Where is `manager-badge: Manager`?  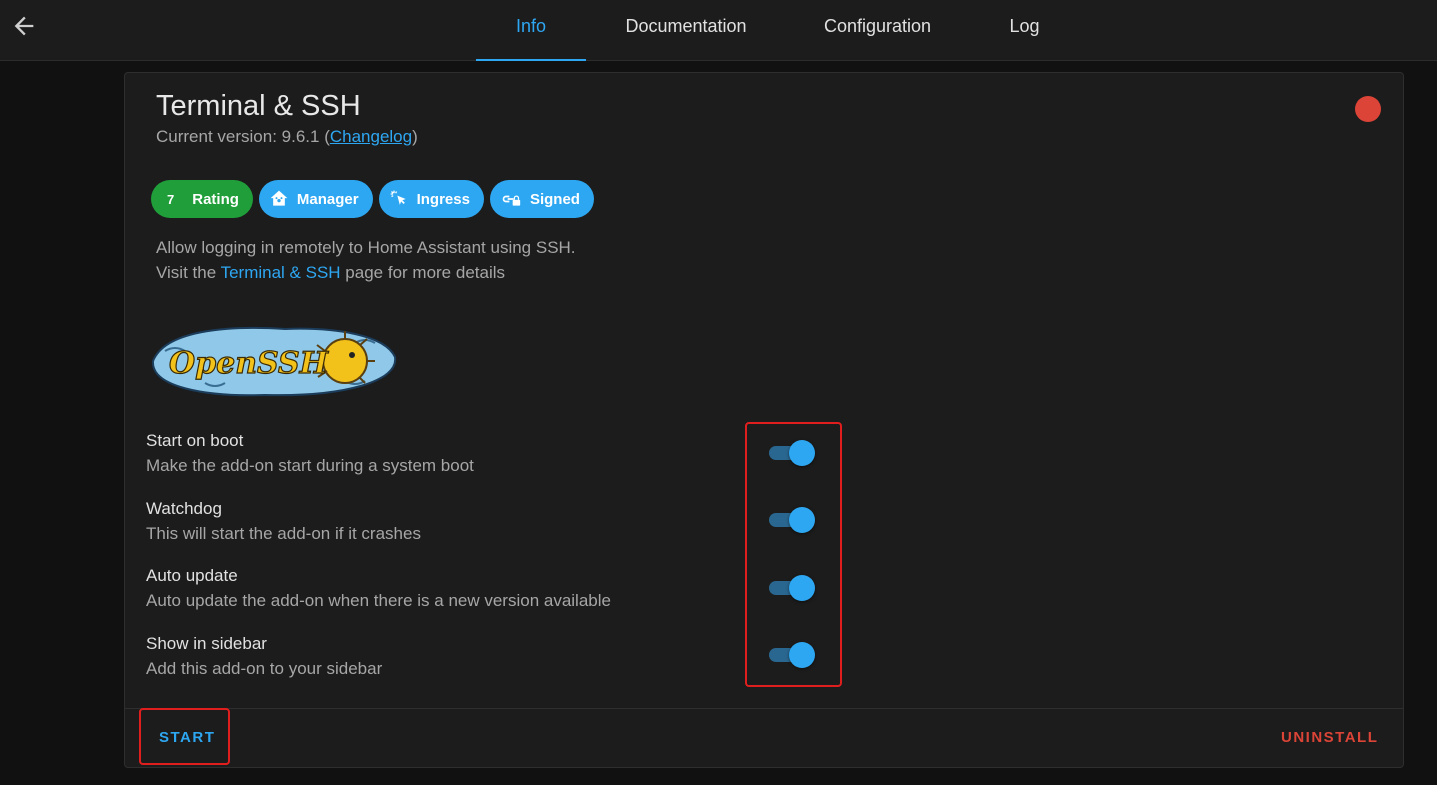 manager-badge: Manager is located at coordinates (315, 199).